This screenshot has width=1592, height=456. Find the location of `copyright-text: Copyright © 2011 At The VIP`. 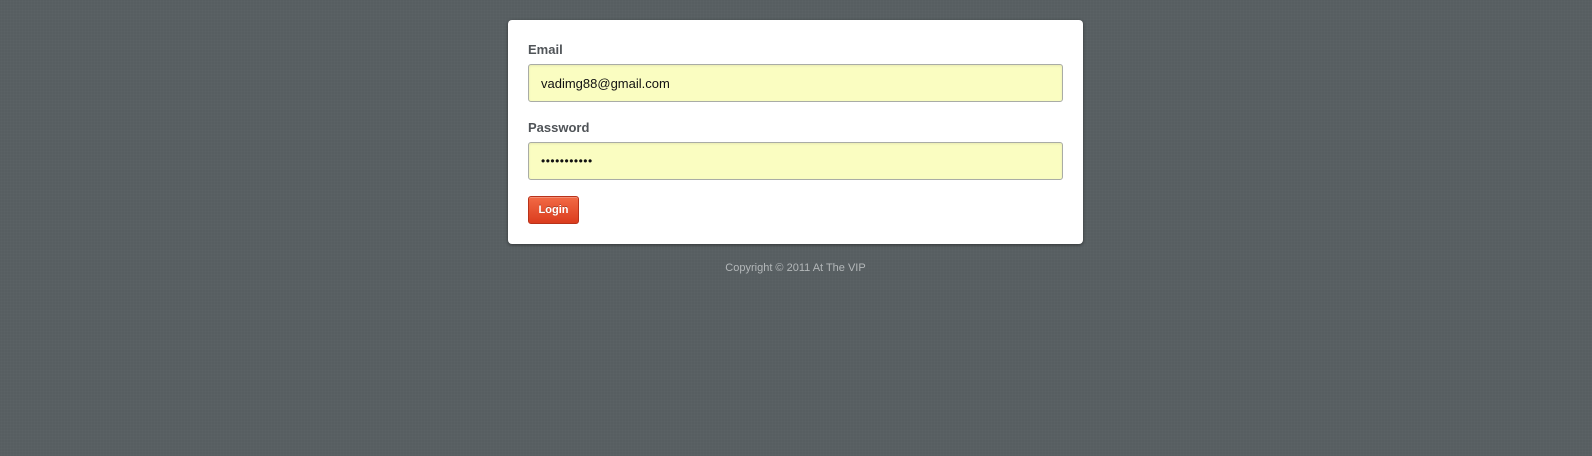

copyright-text: Copyright © 2011 At The VIP is located at coordinates (795, 268).